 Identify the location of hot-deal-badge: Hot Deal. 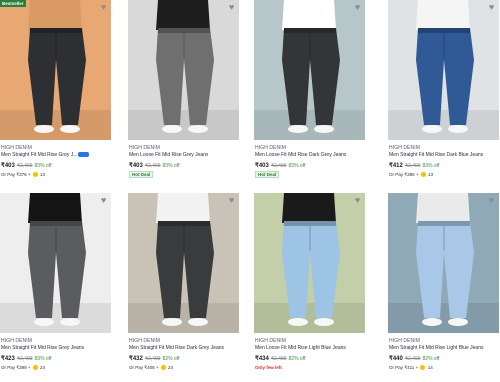
(267, 174).